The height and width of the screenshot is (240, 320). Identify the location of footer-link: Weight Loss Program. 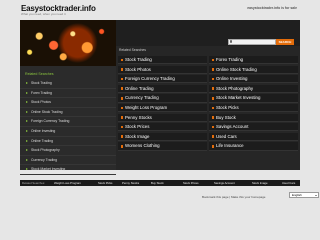
(67, 183).